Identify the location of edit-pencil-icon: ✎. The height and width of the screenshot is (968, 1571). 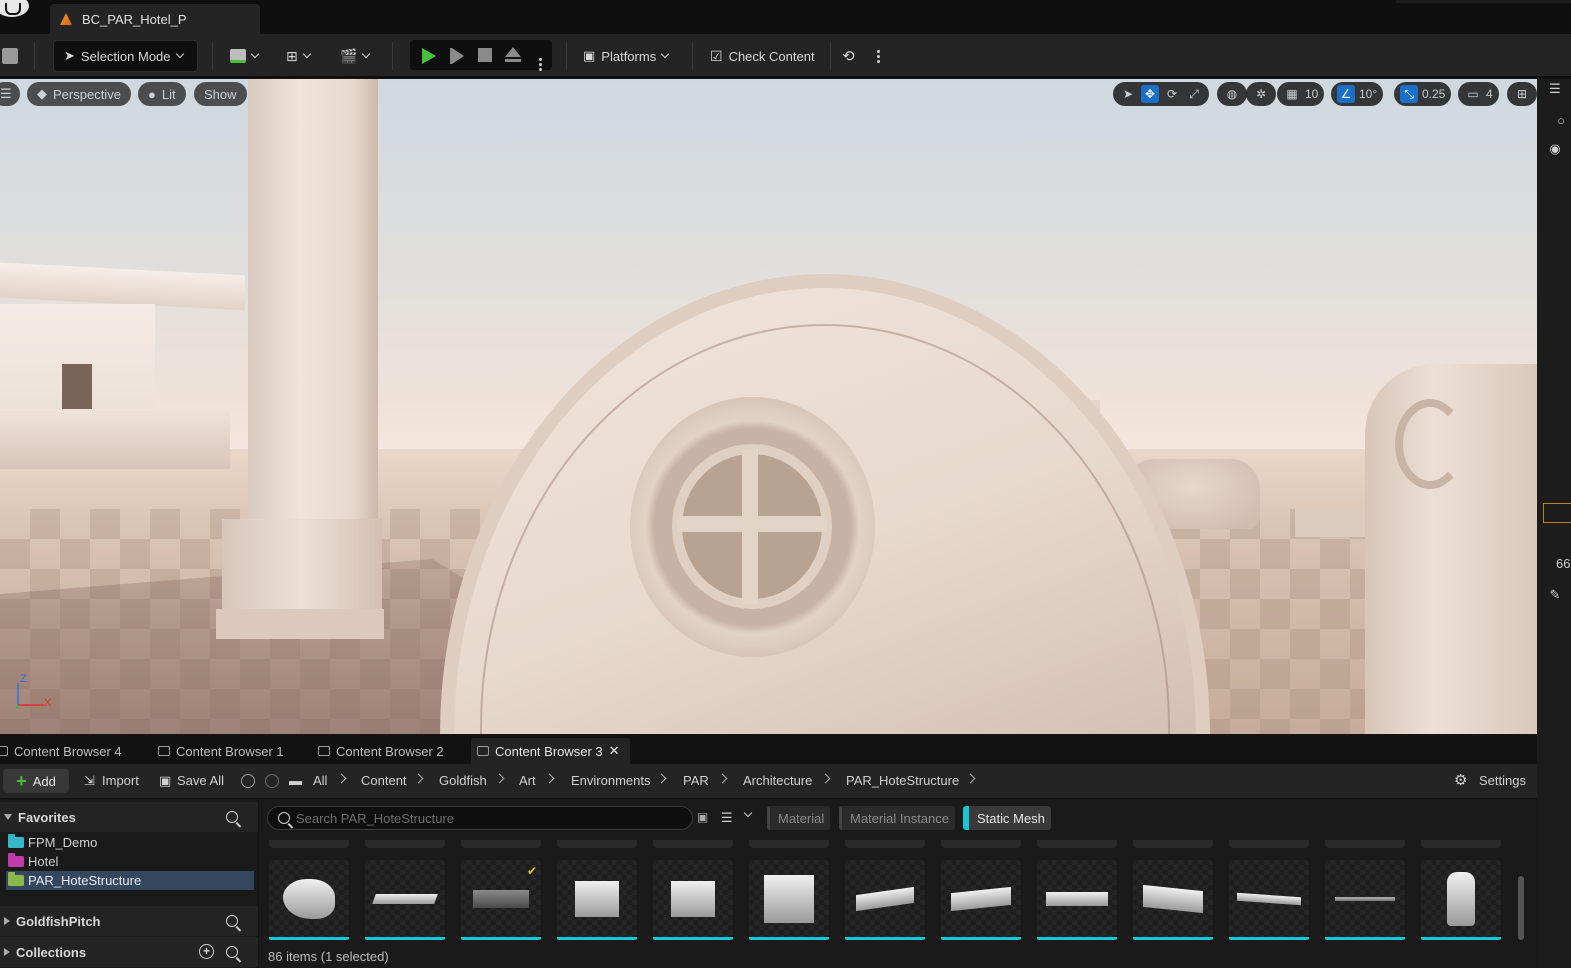
(1555, 595).